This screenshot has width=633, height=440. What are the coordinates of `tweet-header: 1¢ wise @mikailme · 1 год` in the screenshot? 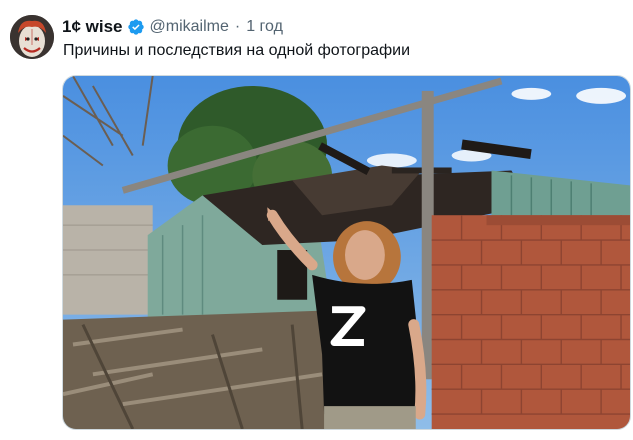 It's located at (172, 27).